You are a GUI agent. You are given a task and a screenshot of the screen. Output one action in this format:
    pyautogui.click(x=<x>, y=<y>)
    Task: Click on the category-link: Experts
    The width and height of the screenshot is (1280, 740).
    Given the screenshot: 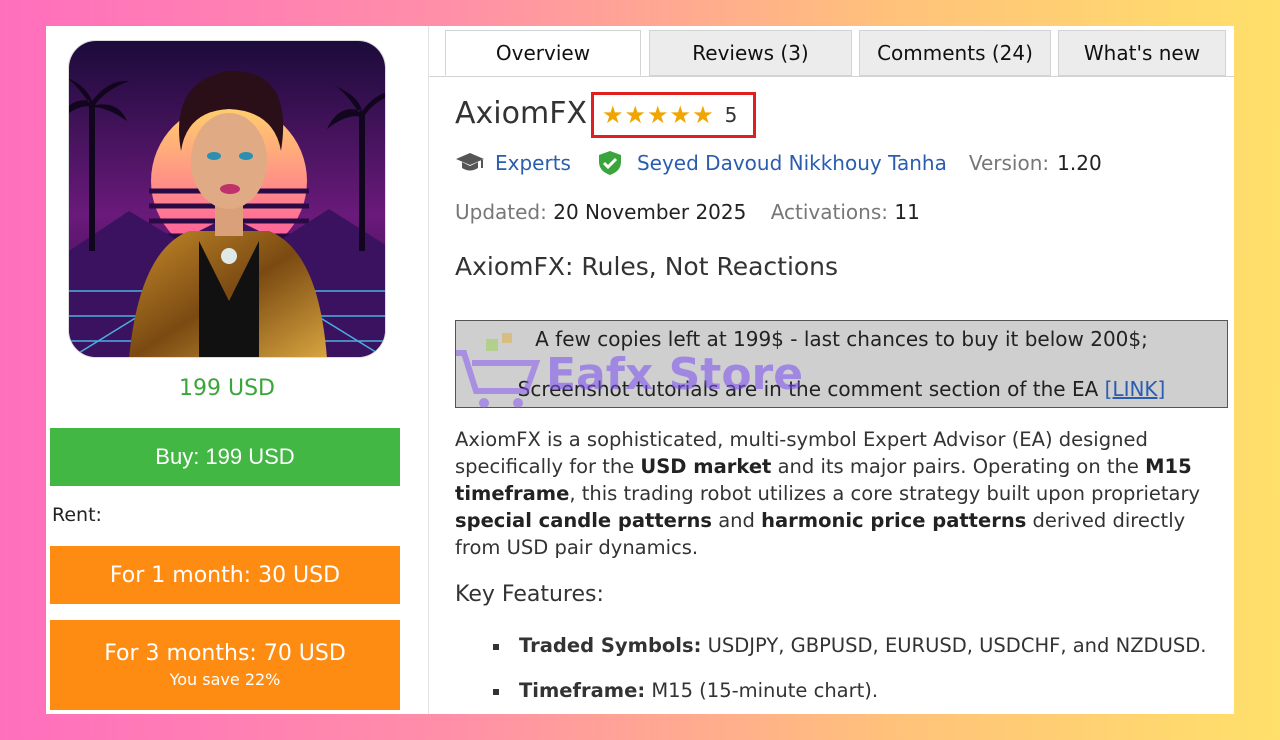 What is the action you would take?
    pyautogui.click(x=533, y=163)
    